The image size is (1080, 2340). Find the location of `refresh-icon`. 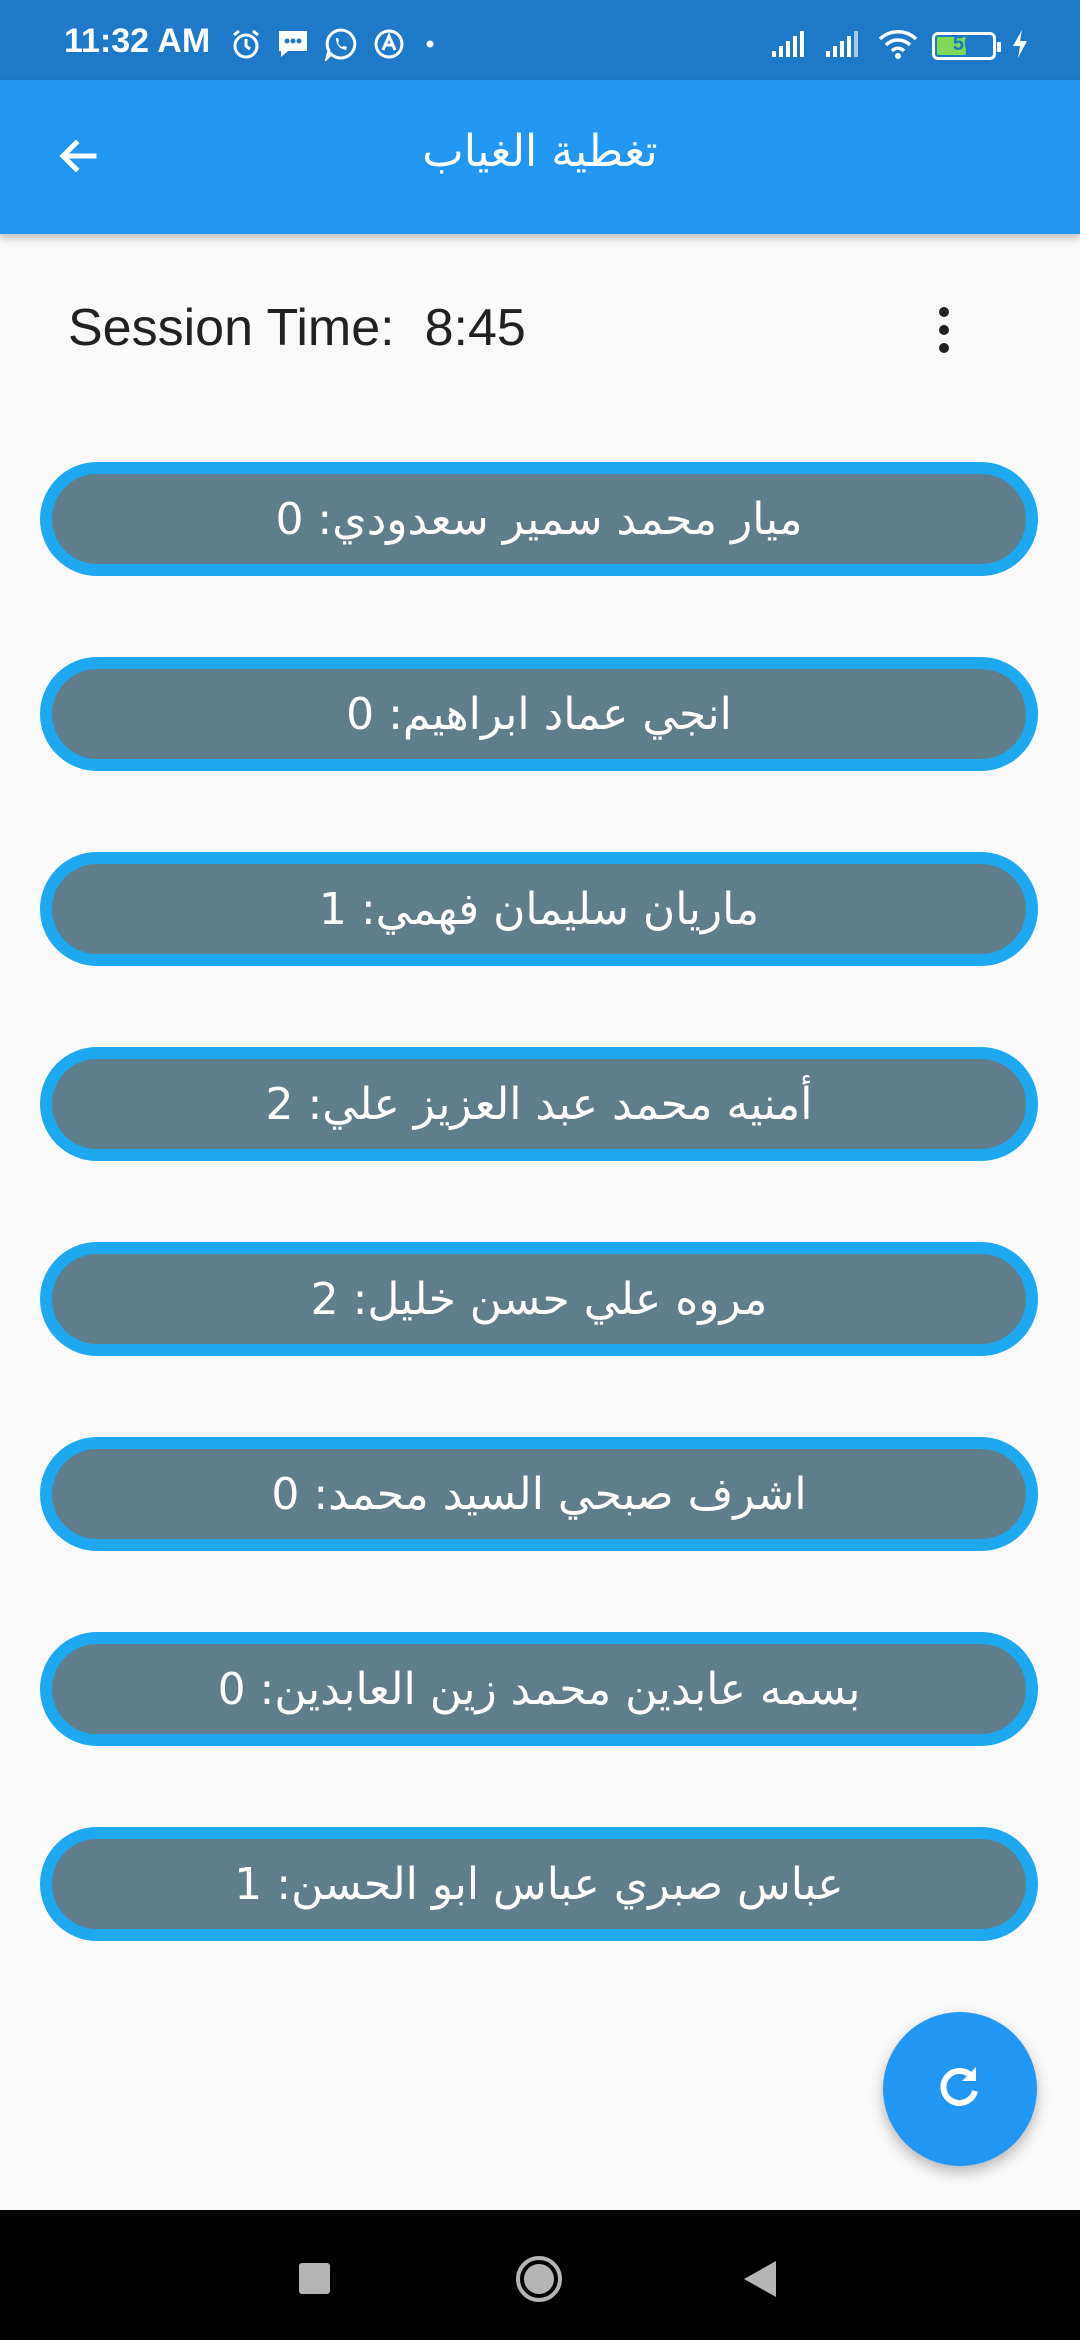

refresh-icon is located at coordinates (960, 2089).